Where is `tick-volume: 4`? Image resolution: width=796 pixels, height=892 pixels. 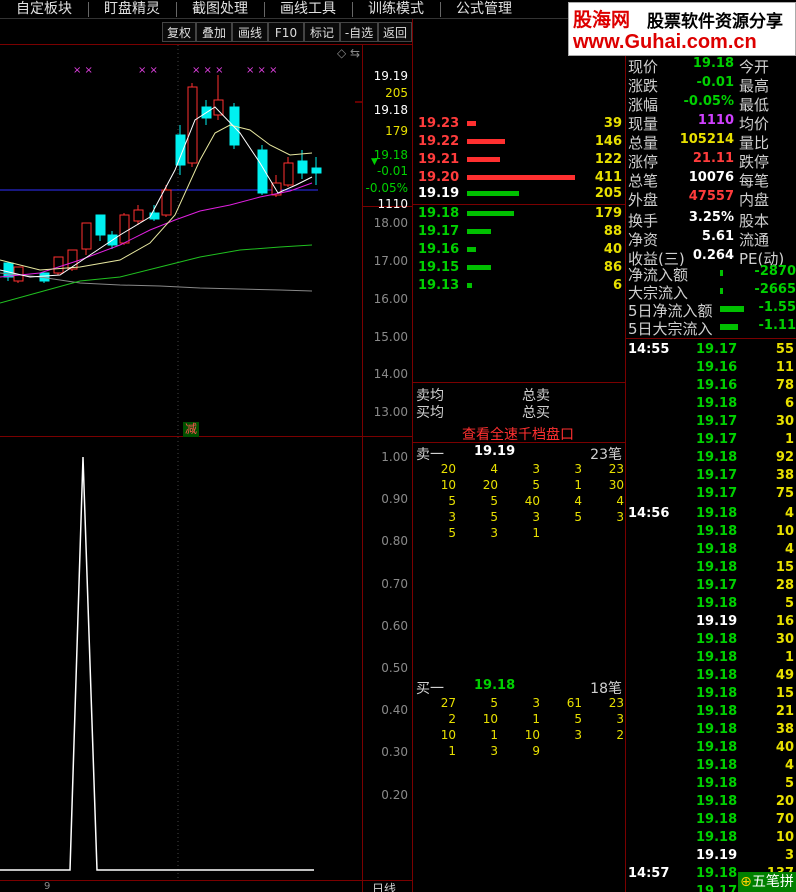
tick-volume: 4 is located at coordinates (789, 765).